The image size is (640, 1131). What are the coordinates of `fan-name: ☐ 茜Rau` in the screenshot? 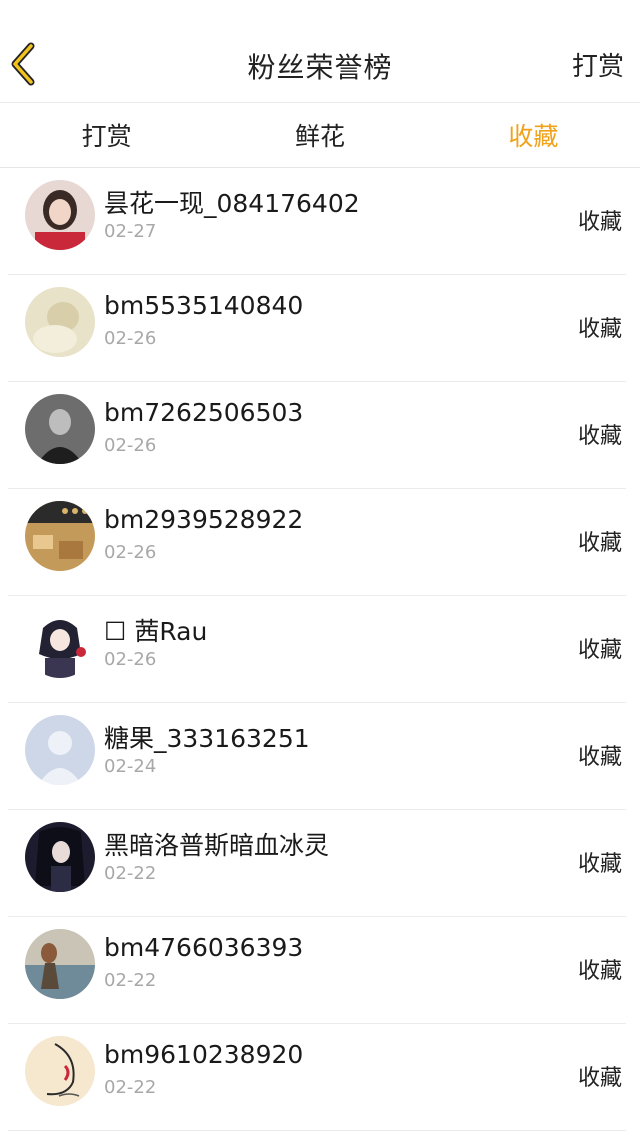 It's located at (156, 631).